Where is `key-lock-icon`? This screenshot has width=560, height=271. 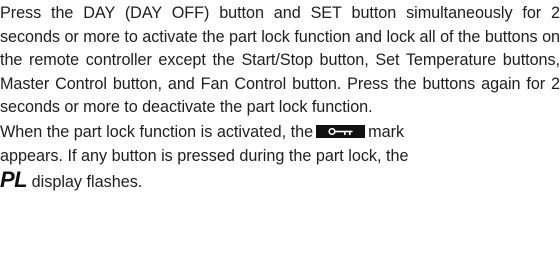
key-lock-icon is located at coordinates (341, 131).